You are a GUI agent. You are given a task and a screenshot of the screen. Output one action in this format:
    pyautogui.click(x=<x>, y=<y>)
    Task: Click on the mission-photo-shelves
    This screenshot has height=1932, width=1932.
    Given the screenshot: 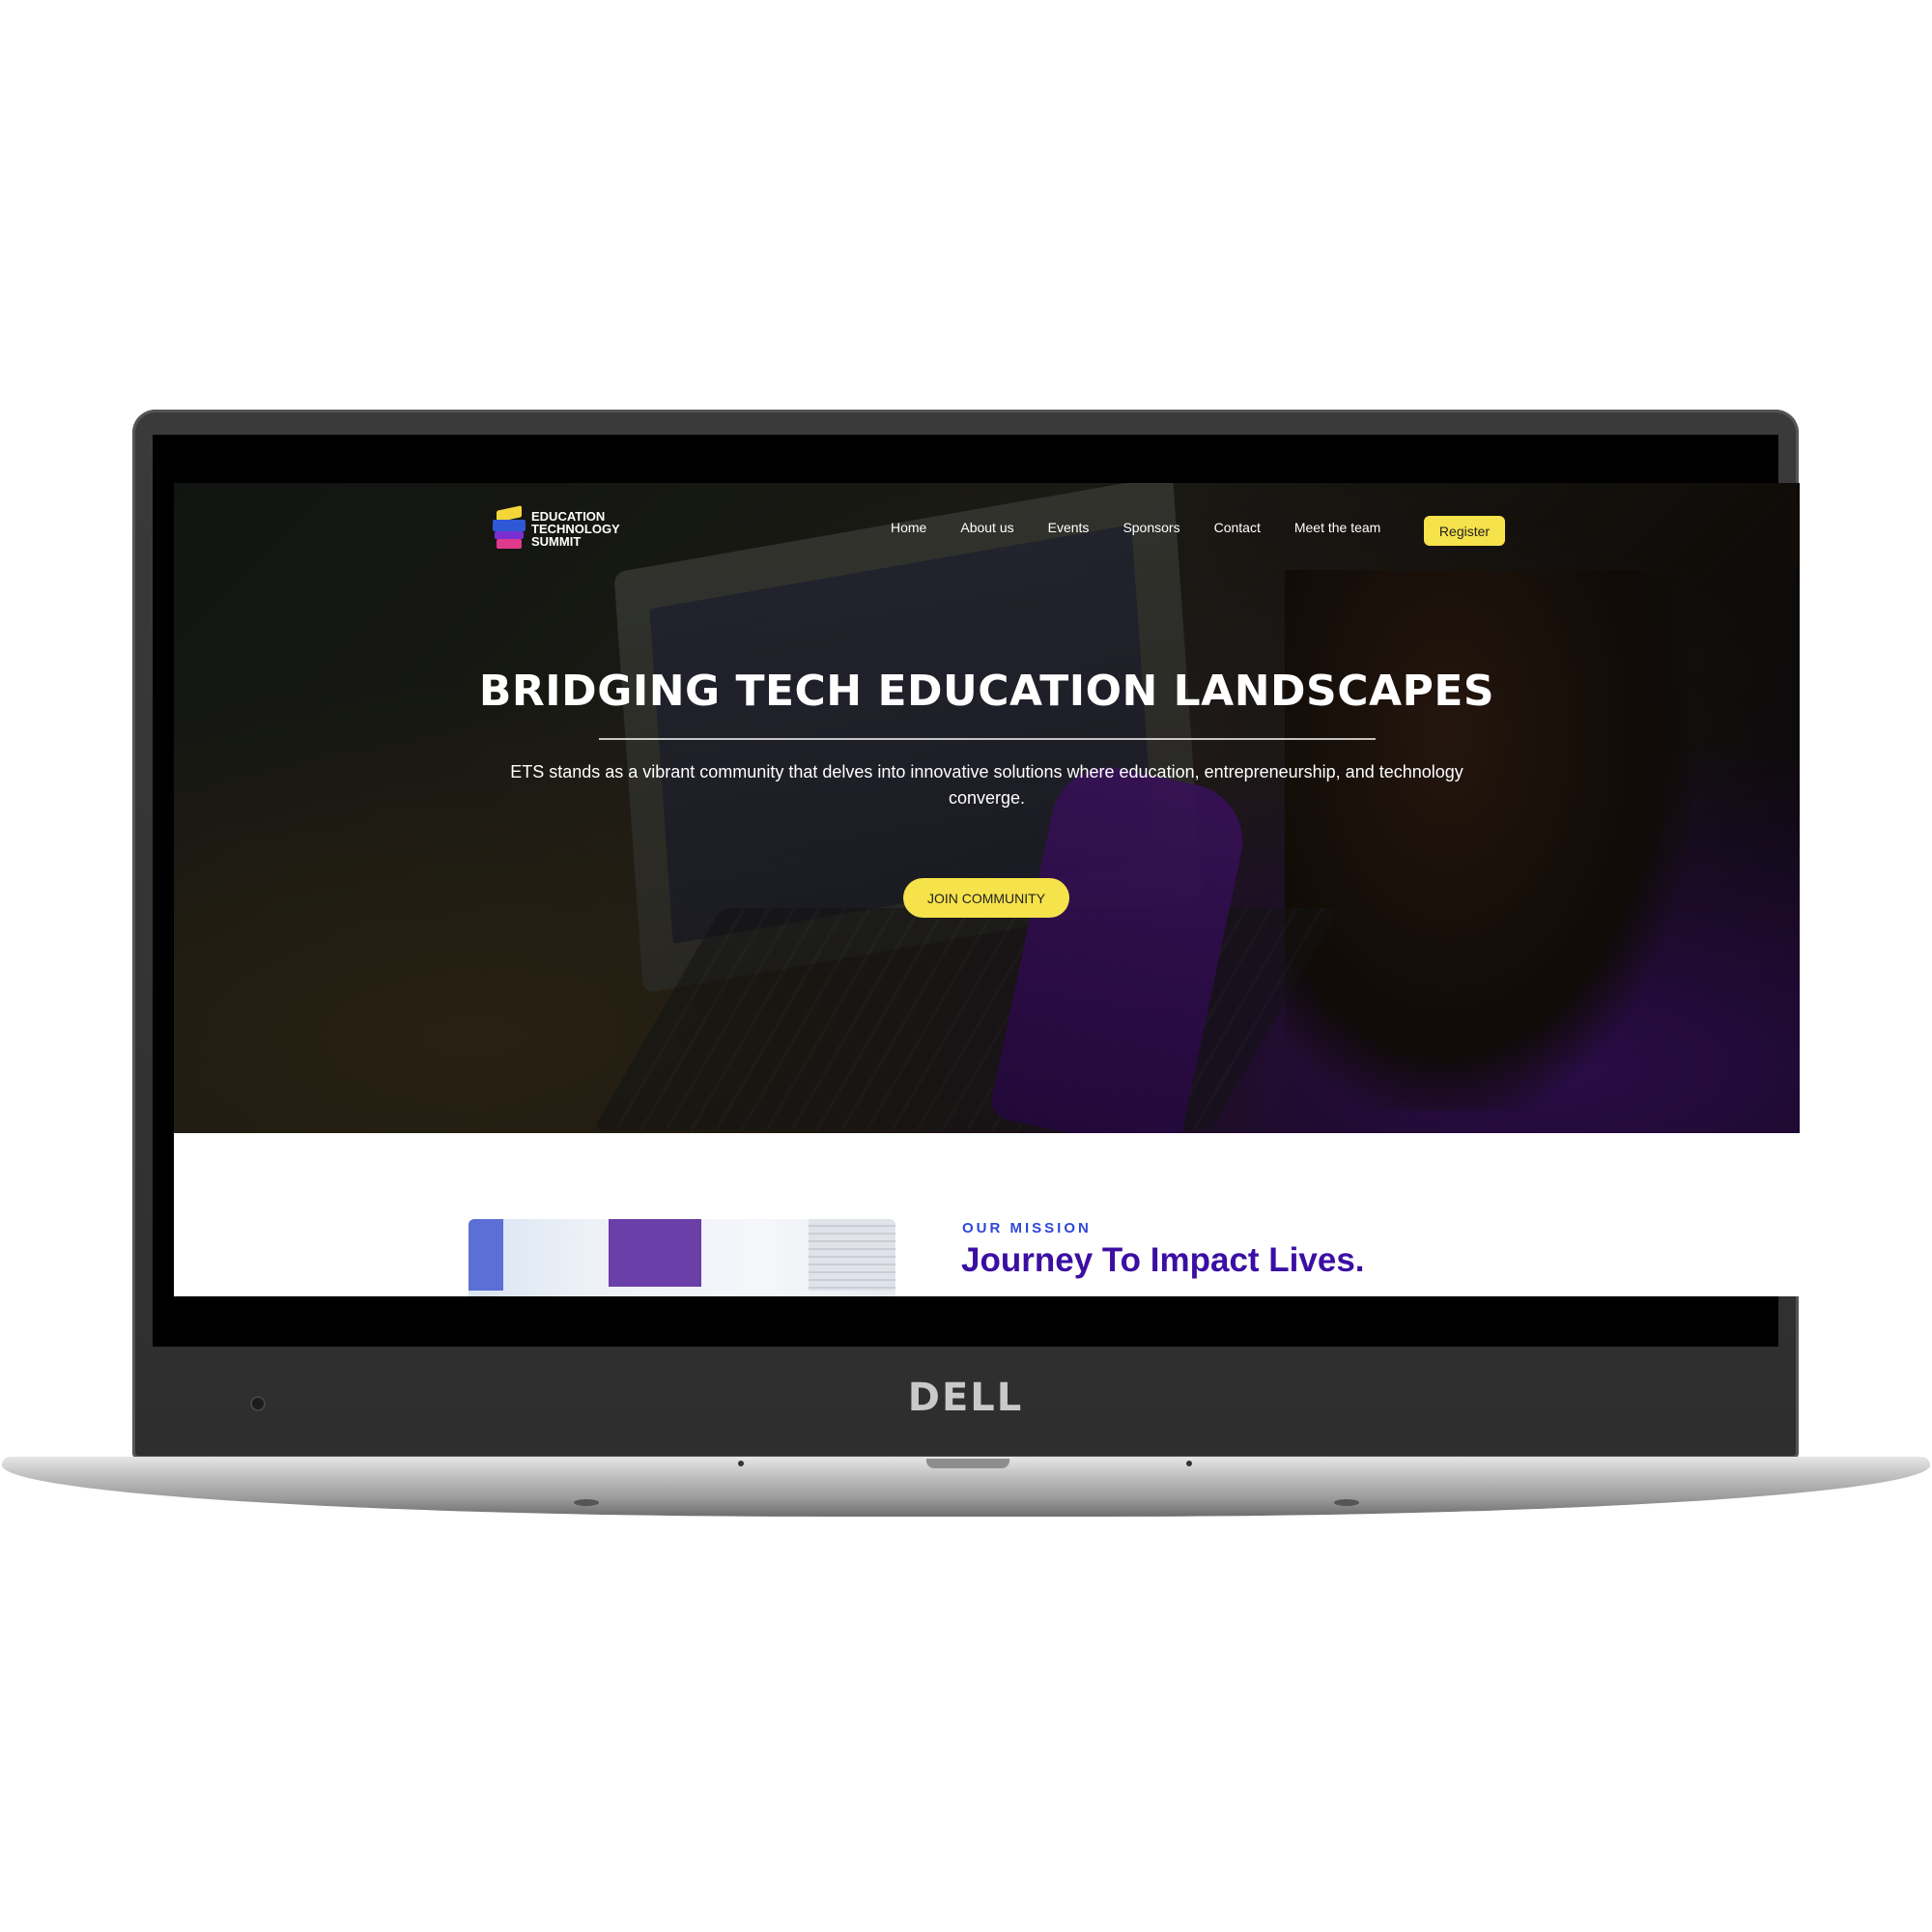 What is the action you would take?
    pyautogui.click(x=852, y=1255)
    